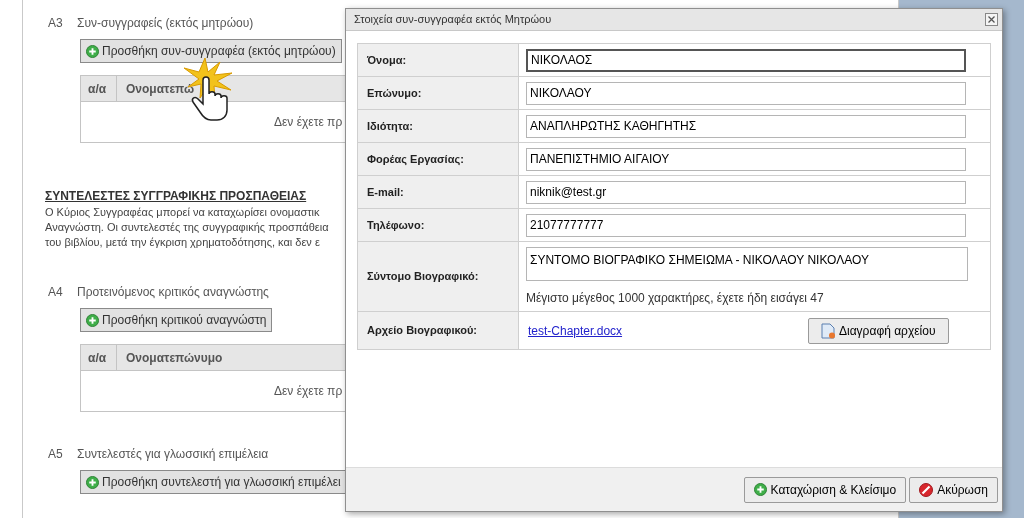 The width and height of the screenshot is (1024, 518). What do you see at coordinates (174, 358) in the screenshot?
I see `column-header: Ονοματεπώνυμο` at bounding box center [174, 358].